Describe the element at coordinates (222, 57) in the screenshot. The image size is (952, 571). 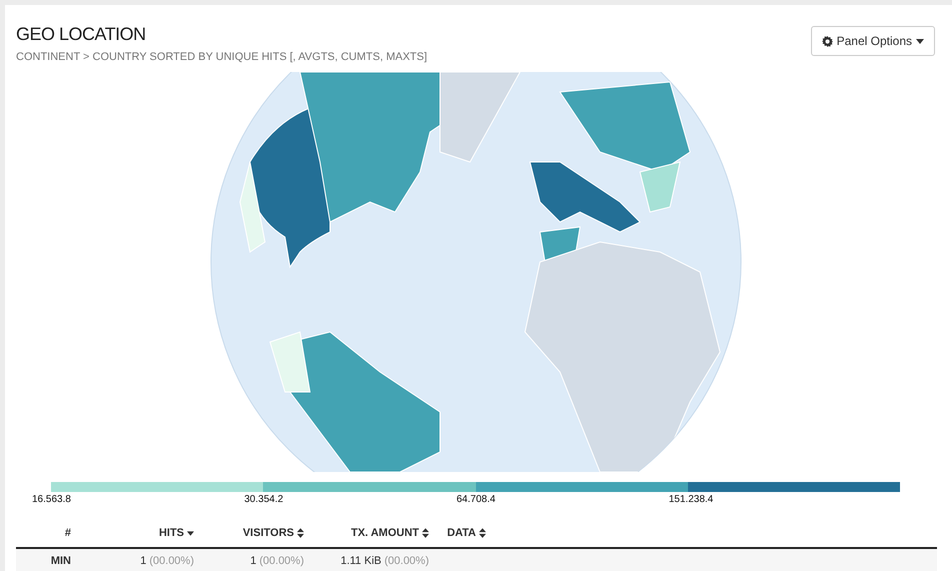
I see `panel-subtitle: CONTINENT > COUNTRY SORTED BY UNIQUE HITS [, AVGTS, CUMTS, MAXTS]` at that location.